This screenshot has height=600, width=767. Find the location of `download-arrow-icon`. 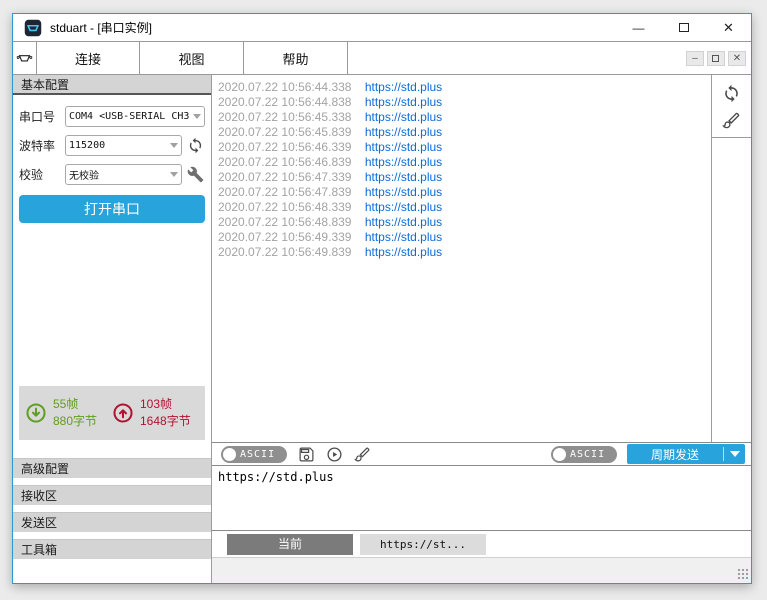

download-arrow-icon is located at coordinates (36, 413).